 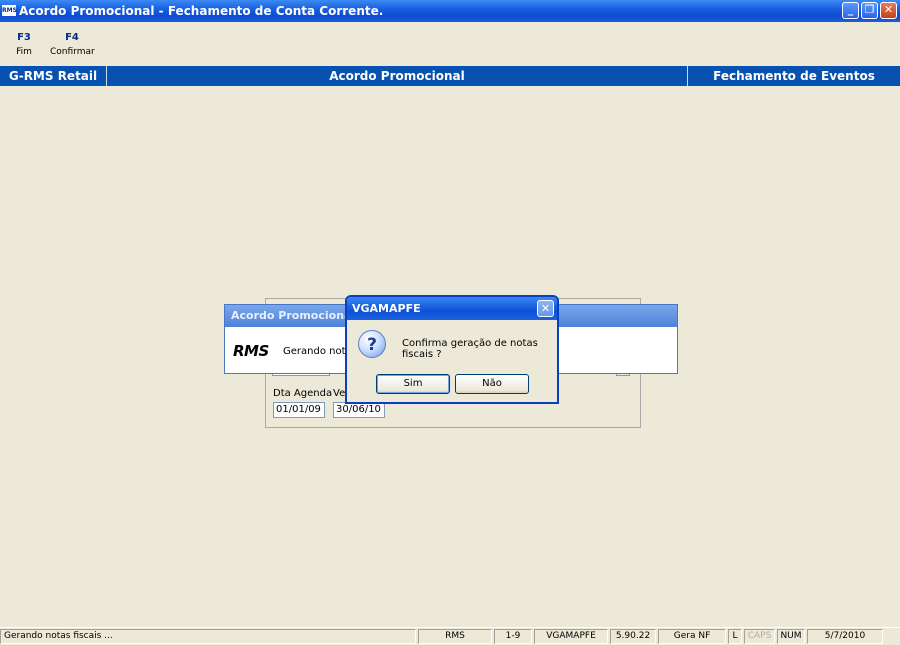 I want to click on header-function-name: Fechamento de Eventos, so click(x=794, y=76).